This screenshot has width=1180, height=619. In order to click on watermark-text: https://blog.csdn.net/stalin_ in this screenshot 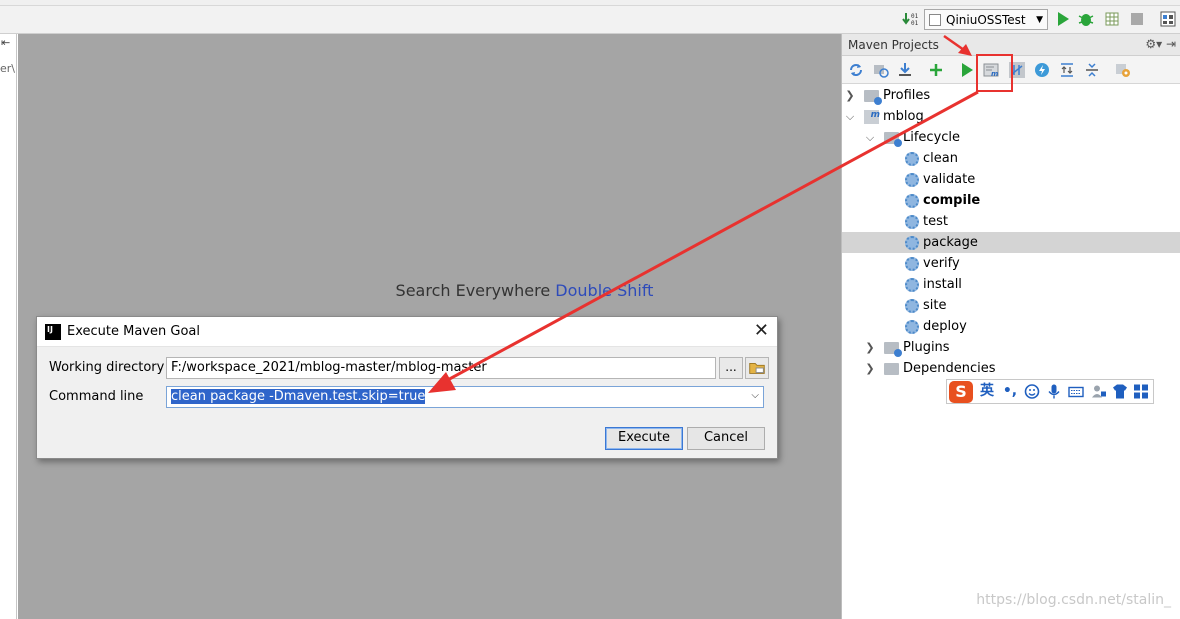, I will do `click(1073, 600)`.